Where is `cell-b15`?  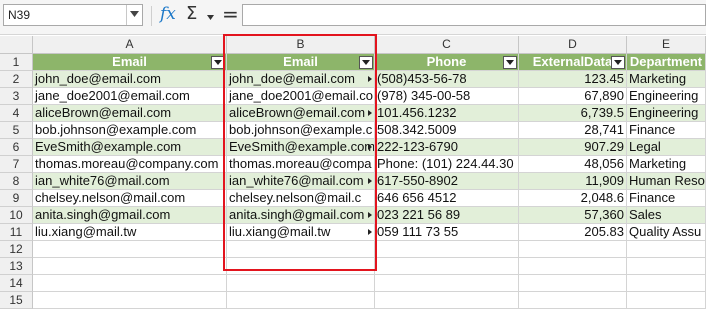 cell-b15 is located at coordinates (301, 300).